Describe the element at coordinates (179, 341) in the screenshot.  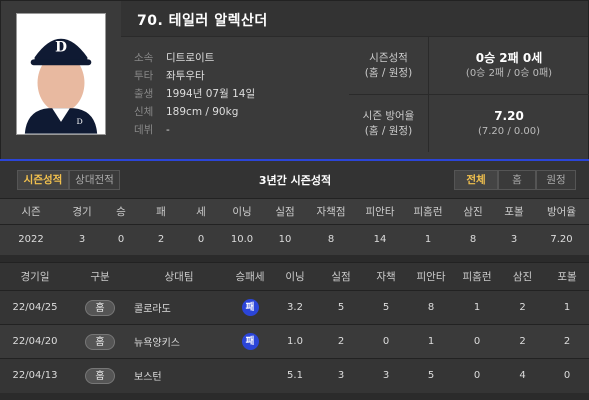
I see `cell-opponent: 뉴욕양키스` at that location.